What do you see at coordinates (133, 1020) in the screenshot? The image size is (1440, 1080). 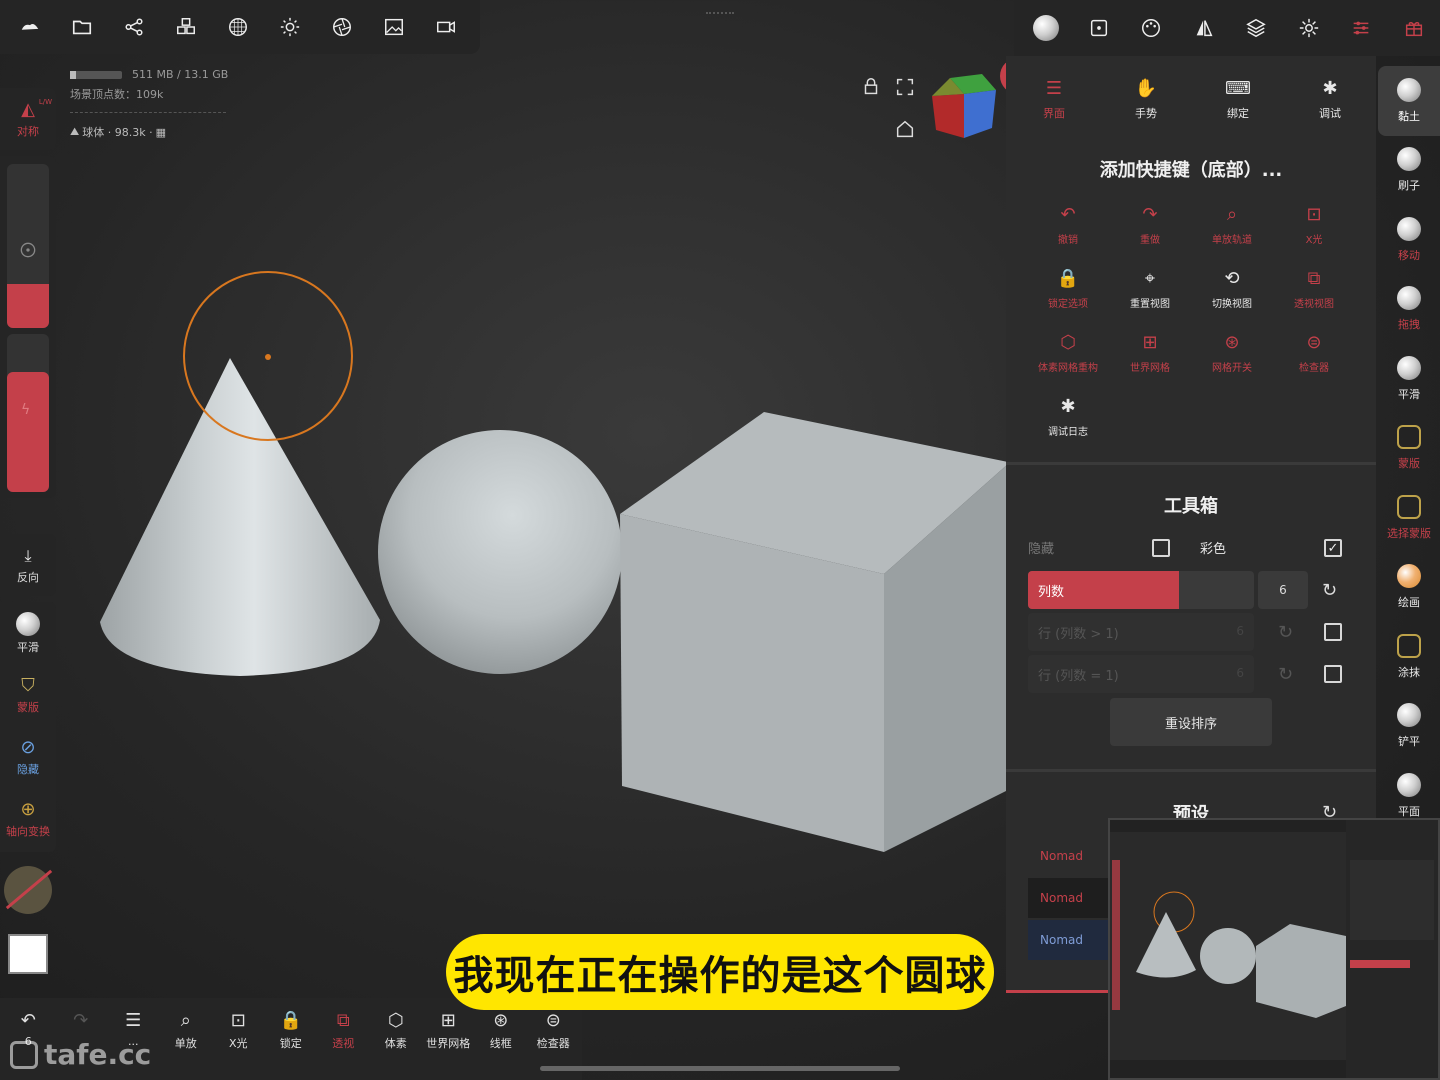 I see `book-icon: ☰` at bounding box center [133, 1020].